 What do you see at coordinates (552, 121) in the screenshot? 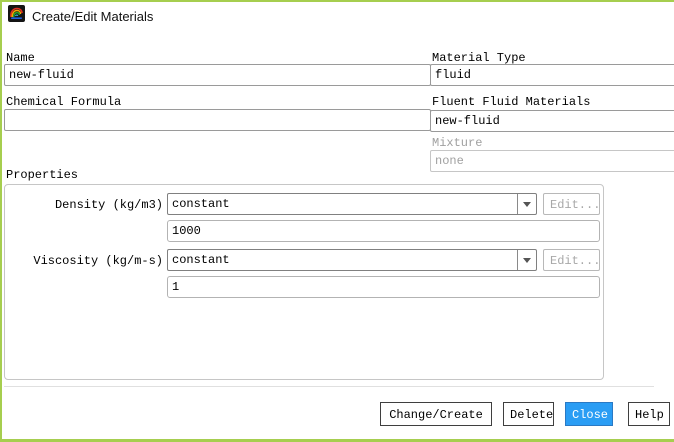
I see `fluent-fluid-materials-field: new-fluid` at bounding box center [552, 121].